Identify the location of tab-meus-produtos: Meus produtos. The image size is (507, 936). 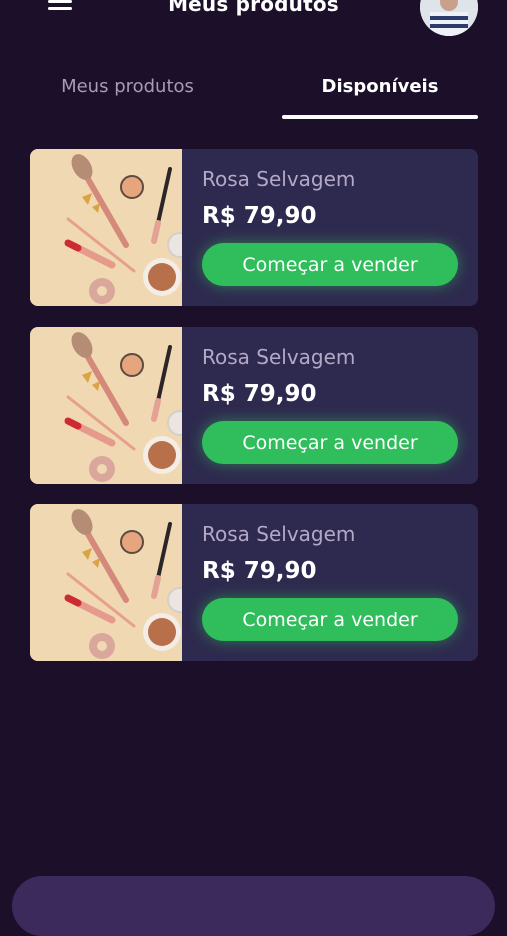
(127, 86).